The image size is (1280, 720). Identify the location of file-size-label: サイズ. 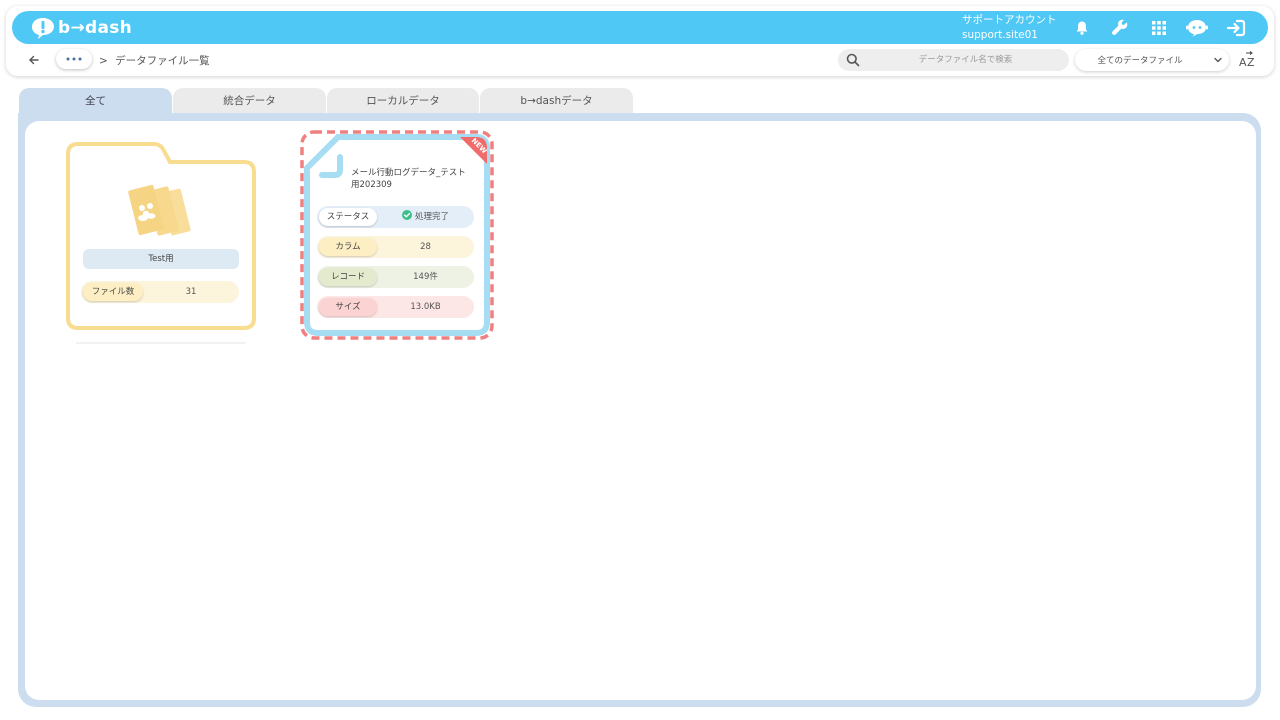
(348, 307).